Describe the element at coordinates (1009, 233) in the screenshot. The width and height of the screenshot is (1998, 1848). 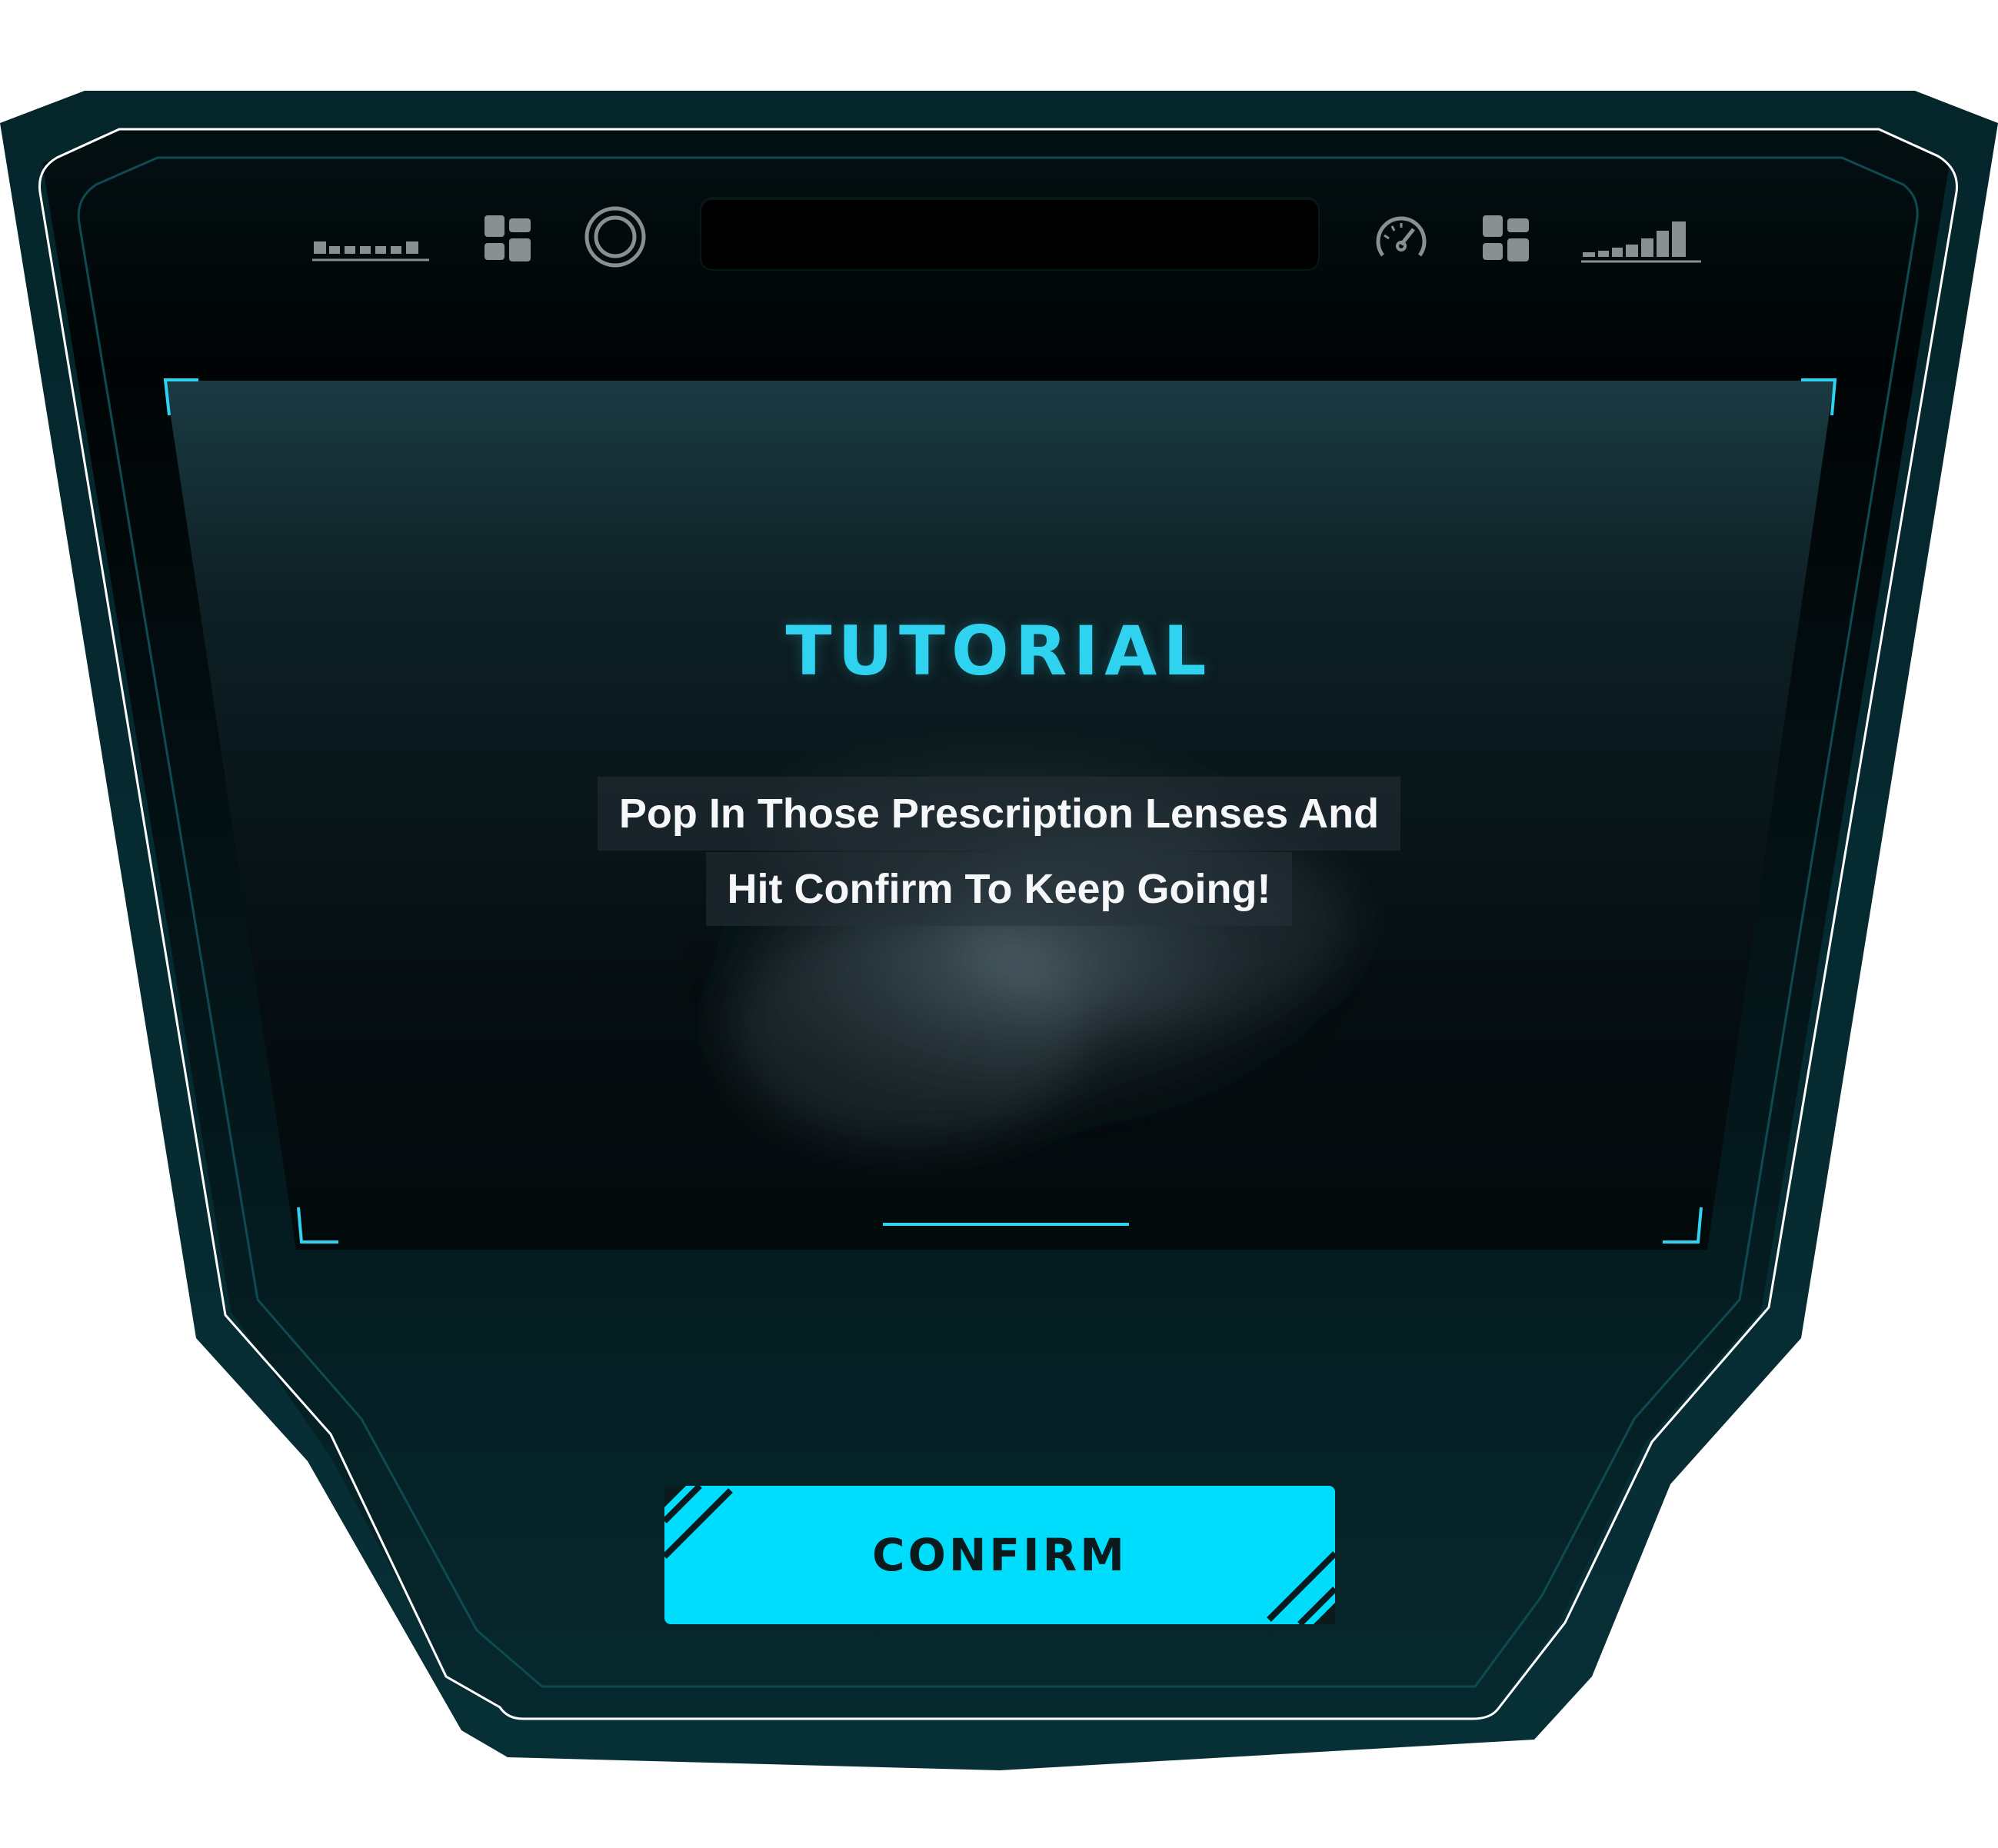
I see `notch-display` at that location.